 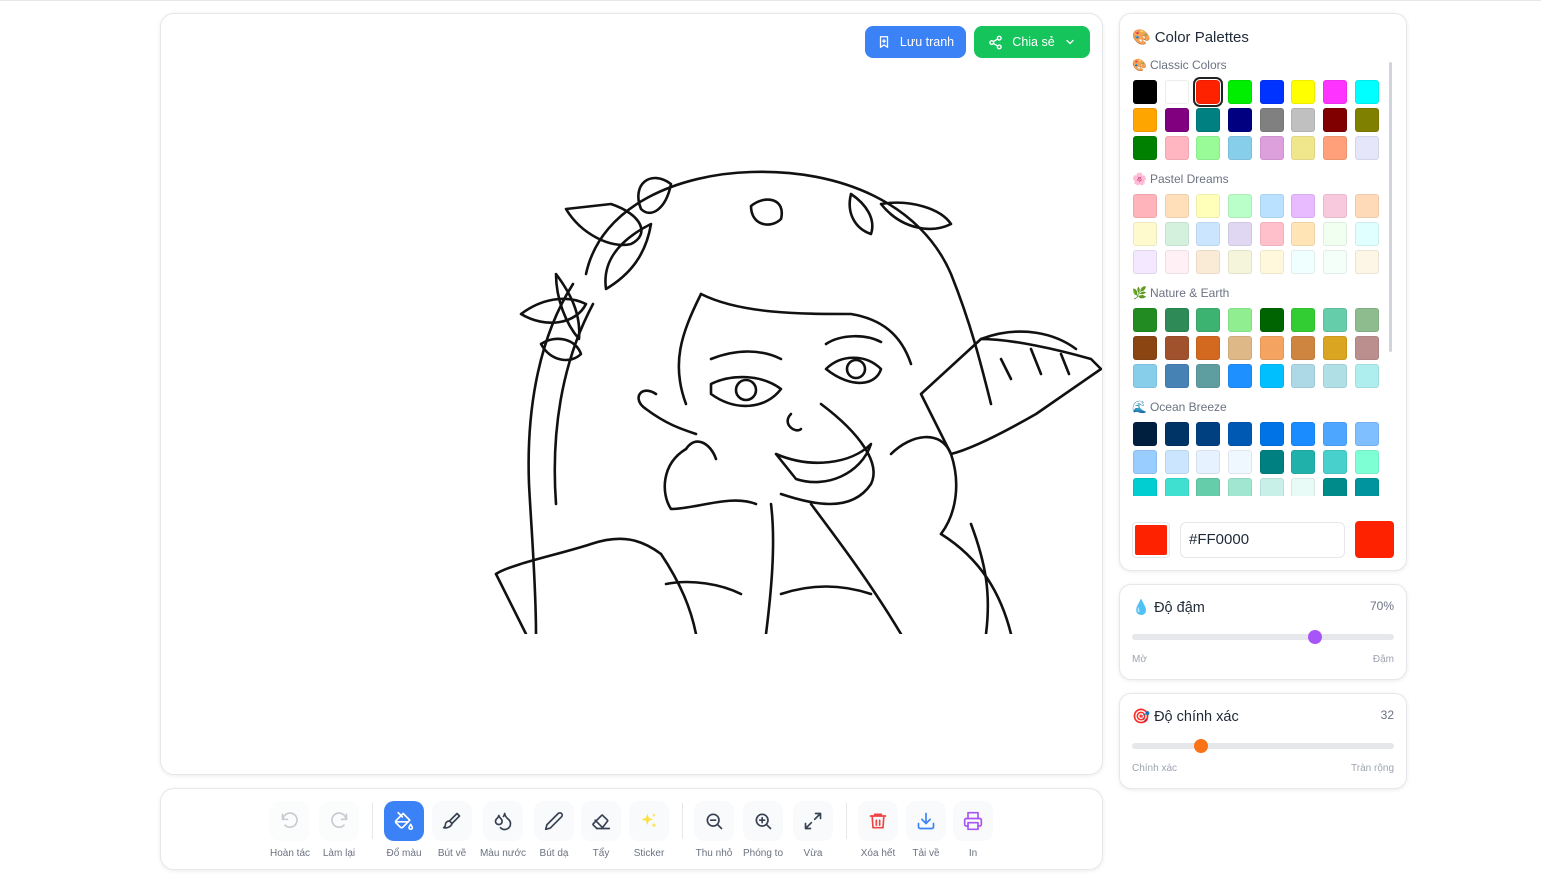 What do you see at coordinates (649, 830) in the screenshot?
I see `sticker-tool-button: Sticker` at bounding box center [649, 830].